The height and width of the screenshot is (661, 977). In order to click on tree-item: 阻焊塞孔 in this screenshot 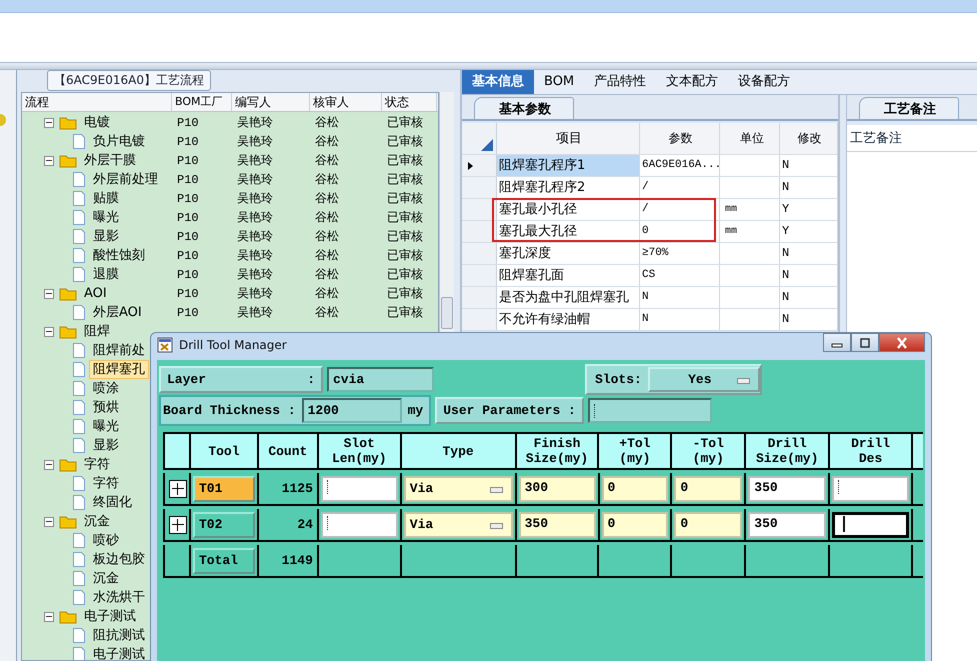, I will do `click(119, 369)`.